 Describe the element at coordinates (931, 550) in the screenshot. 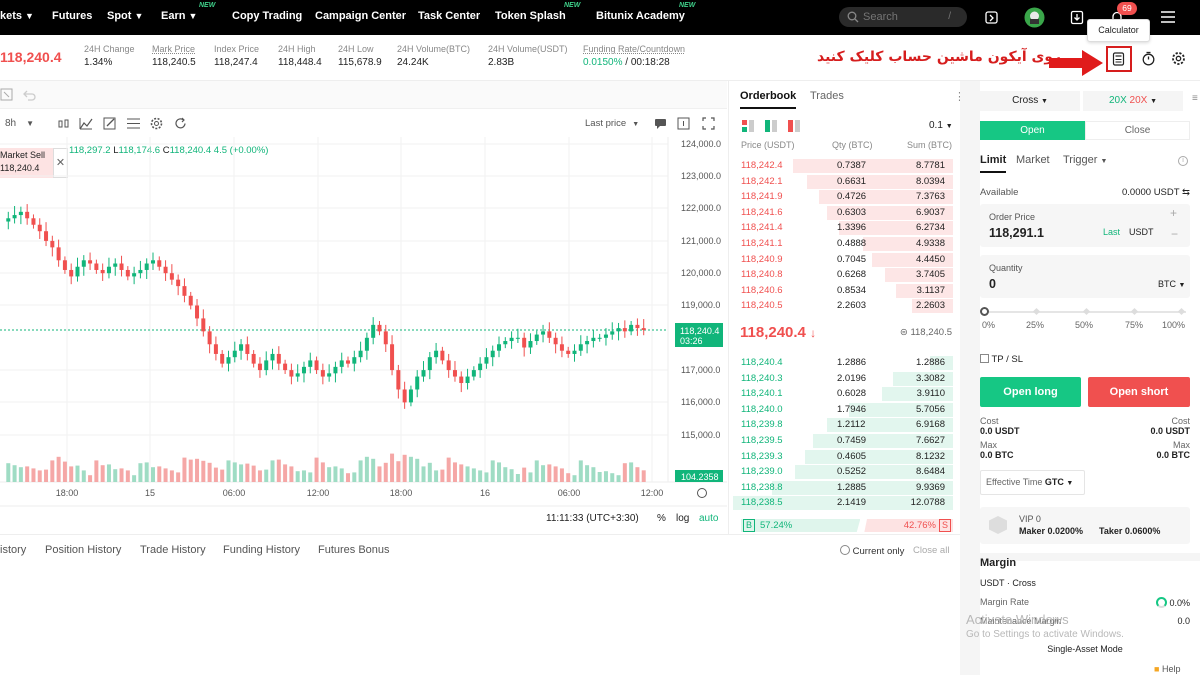

I see `close-all-button: Close all` at that location.